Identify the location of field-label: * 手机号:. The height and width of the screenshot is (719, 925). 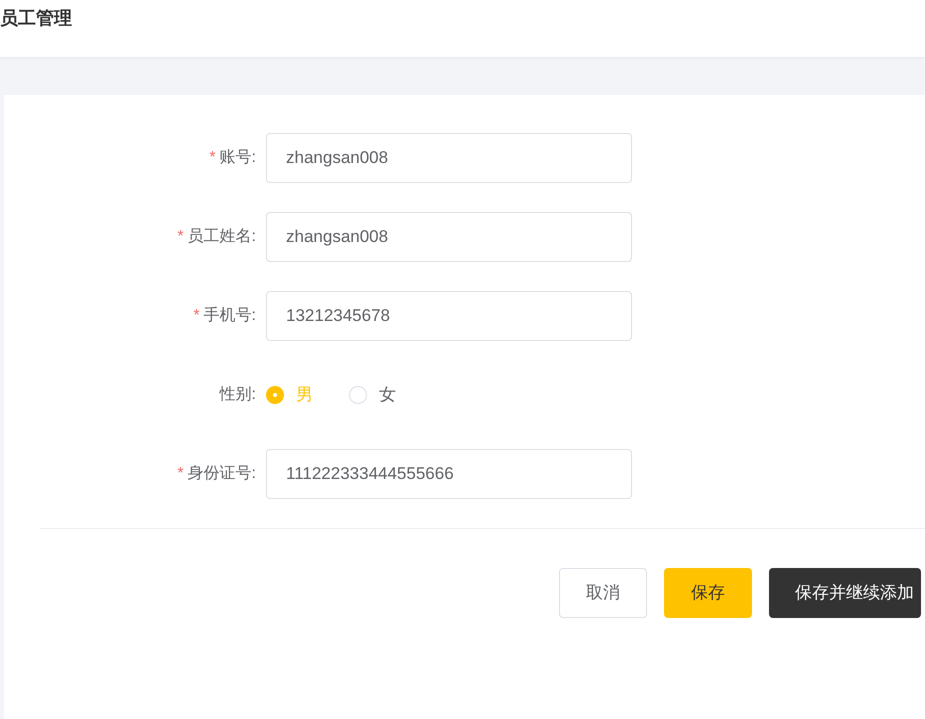
(224, 316).